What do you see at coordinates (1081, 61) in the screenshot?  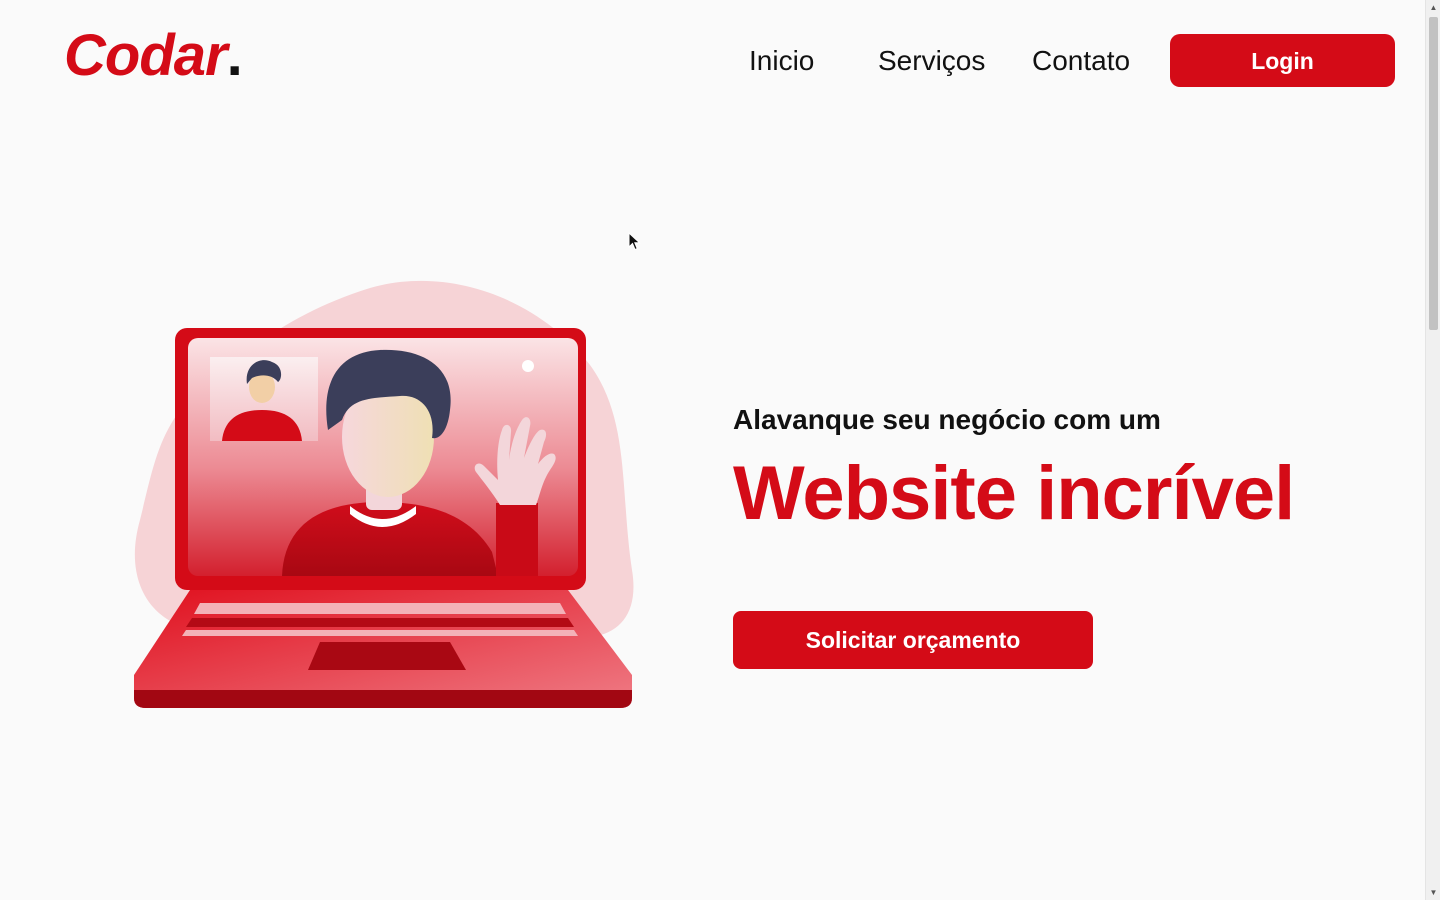 I see `nav-link-contato: Contato` at bounding box center [1081, 61].